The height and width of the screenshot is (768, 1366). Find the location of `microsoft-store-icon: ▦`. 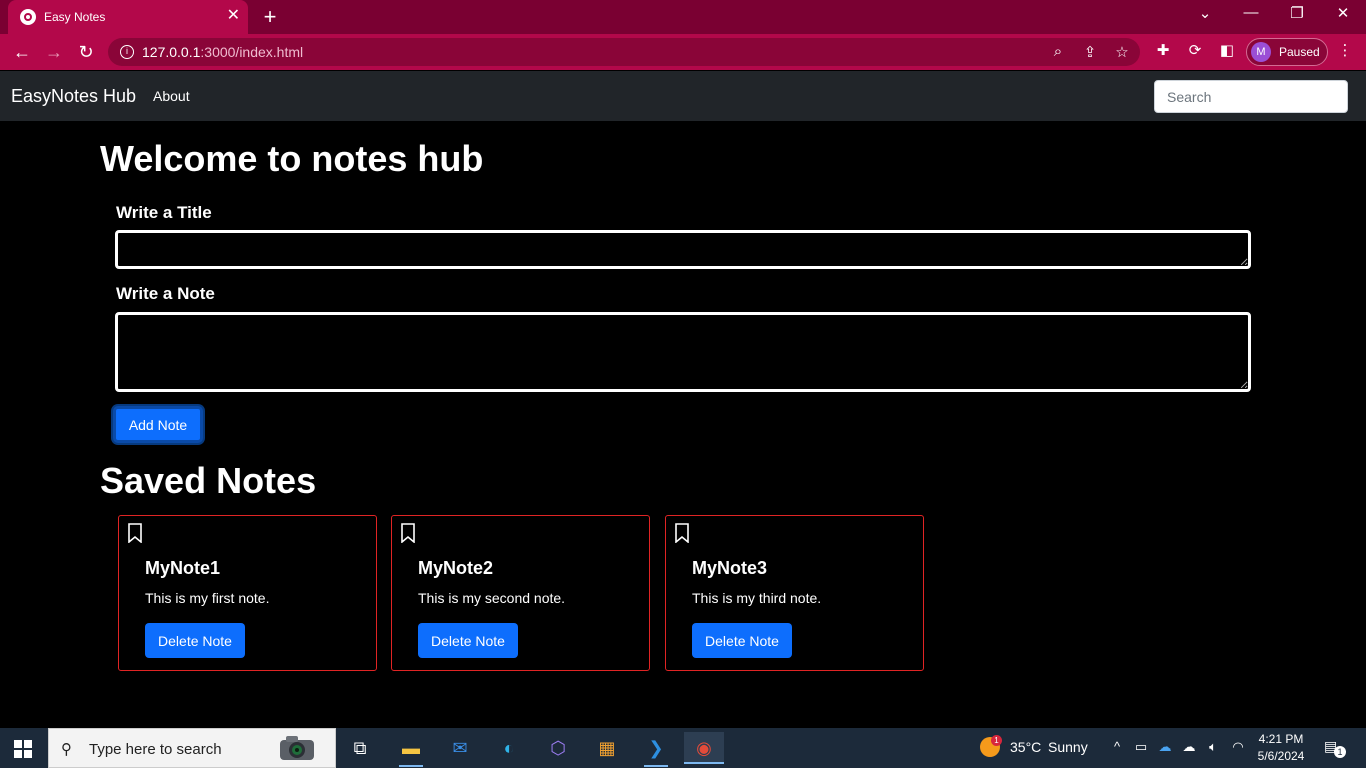

microsoft-store-icon: ▦ is located at coordinates (607, 748).